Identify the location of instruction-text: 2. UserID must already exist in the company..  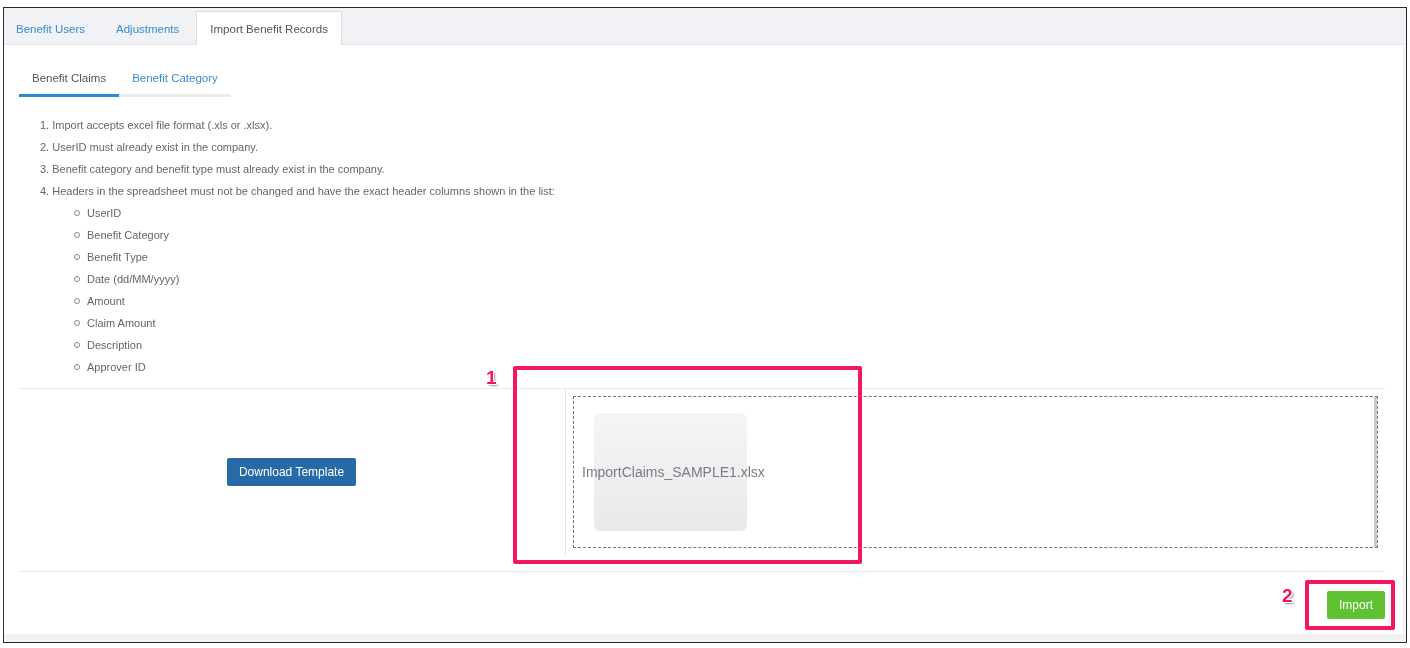
(149, 147).